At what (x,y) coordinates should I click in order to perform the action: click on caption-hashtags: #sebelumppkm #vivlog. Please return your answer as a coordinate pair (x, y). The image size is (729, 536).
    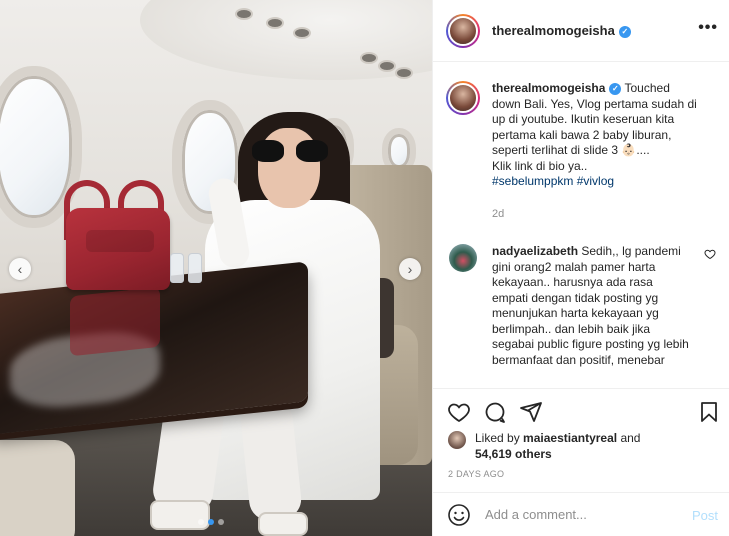
    Looking at the image, I should click on (553, 181).